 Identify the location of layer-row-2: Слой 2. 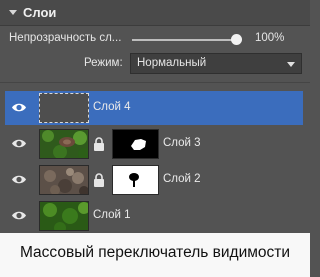
(154, 180).